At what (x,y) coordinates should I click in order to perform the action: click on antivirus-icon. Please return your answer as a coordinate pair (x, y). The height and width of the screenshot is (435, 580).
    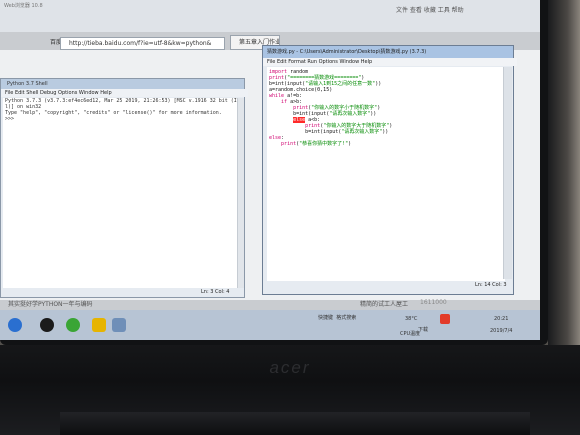
    Looking at the image, I should click on (445, 319).